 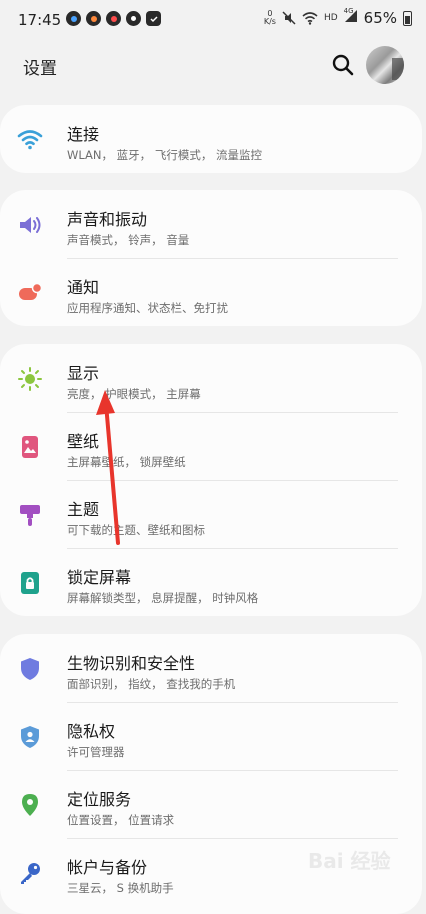 I want to click on notification-icons, so click(x=113, y=18).